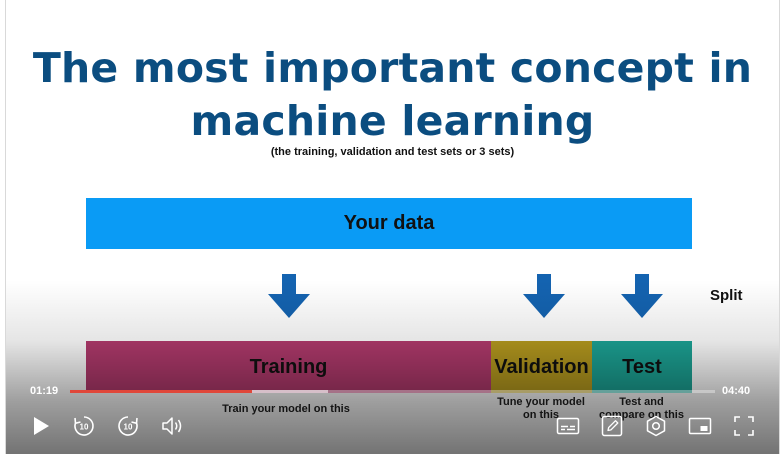 The image size is (784, 454). What do you see at coordinates (161, 391) in the screenshot?
I see `progress-played` at bounding box center [161, 391].